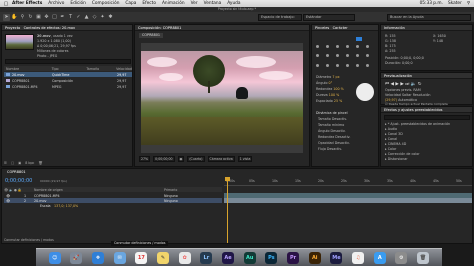 This screenshot has width=474, height=266. What do you see at coordinates (68, 86) in the screenshot?
I see `project-item: COPR8801.MP4 MPEG 29,97` at bounding box center [68, 86].